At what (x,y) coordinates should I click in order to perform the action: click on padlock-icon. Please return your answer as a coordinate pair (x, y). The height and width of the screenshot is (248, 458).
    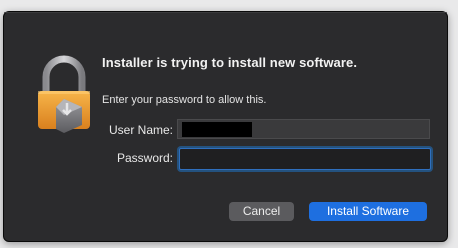
    Looking at the image, I should click on (64, 94).